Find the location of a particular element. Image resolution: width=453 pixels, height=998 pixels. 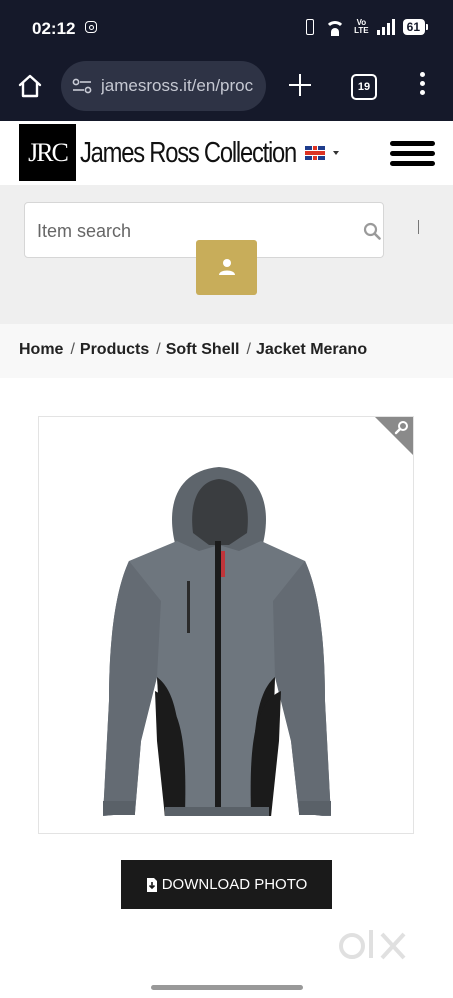

address-bar: jamesross.it/en/proc is located at coordinates (163, 86).